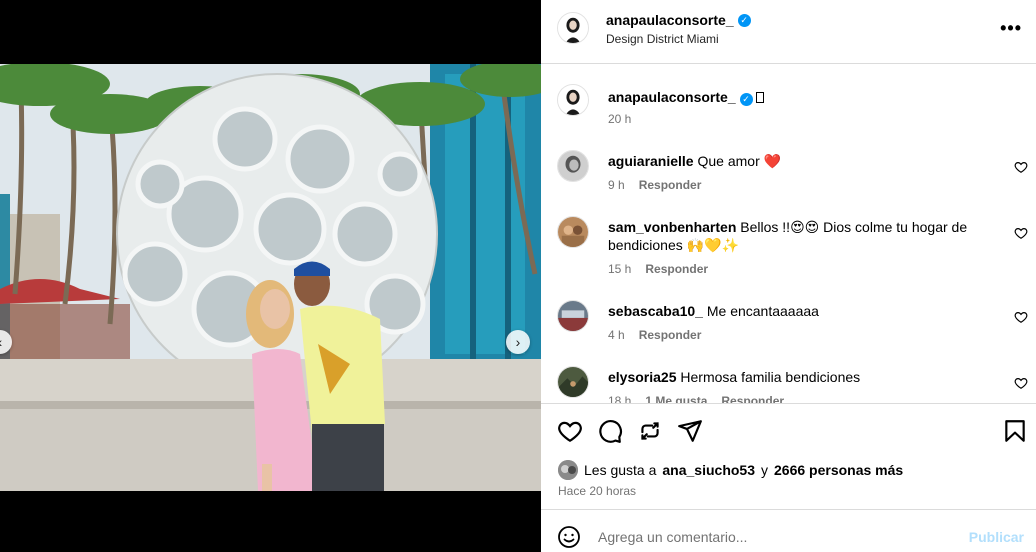 The width and height of the screenshot is (1036, 552). I want to click on comment-meta: 4 h Responder, so click(654, 335).